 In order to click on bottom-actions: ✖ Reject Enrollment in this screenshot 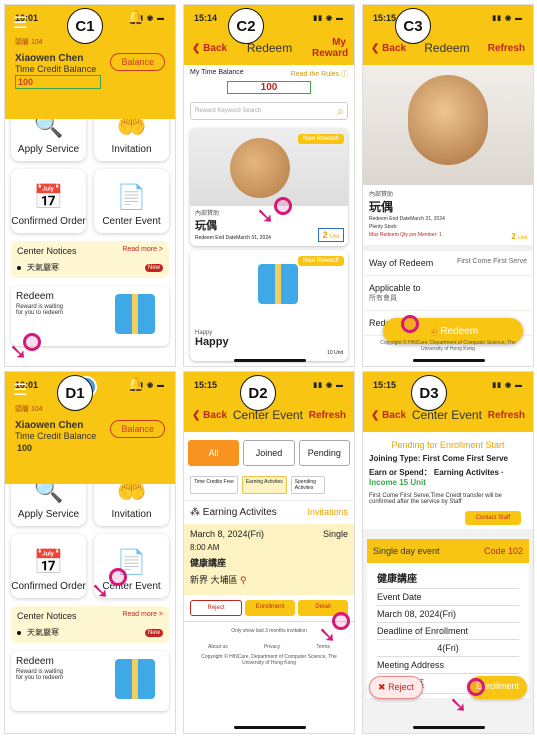, I will do `click(448, 687)`.